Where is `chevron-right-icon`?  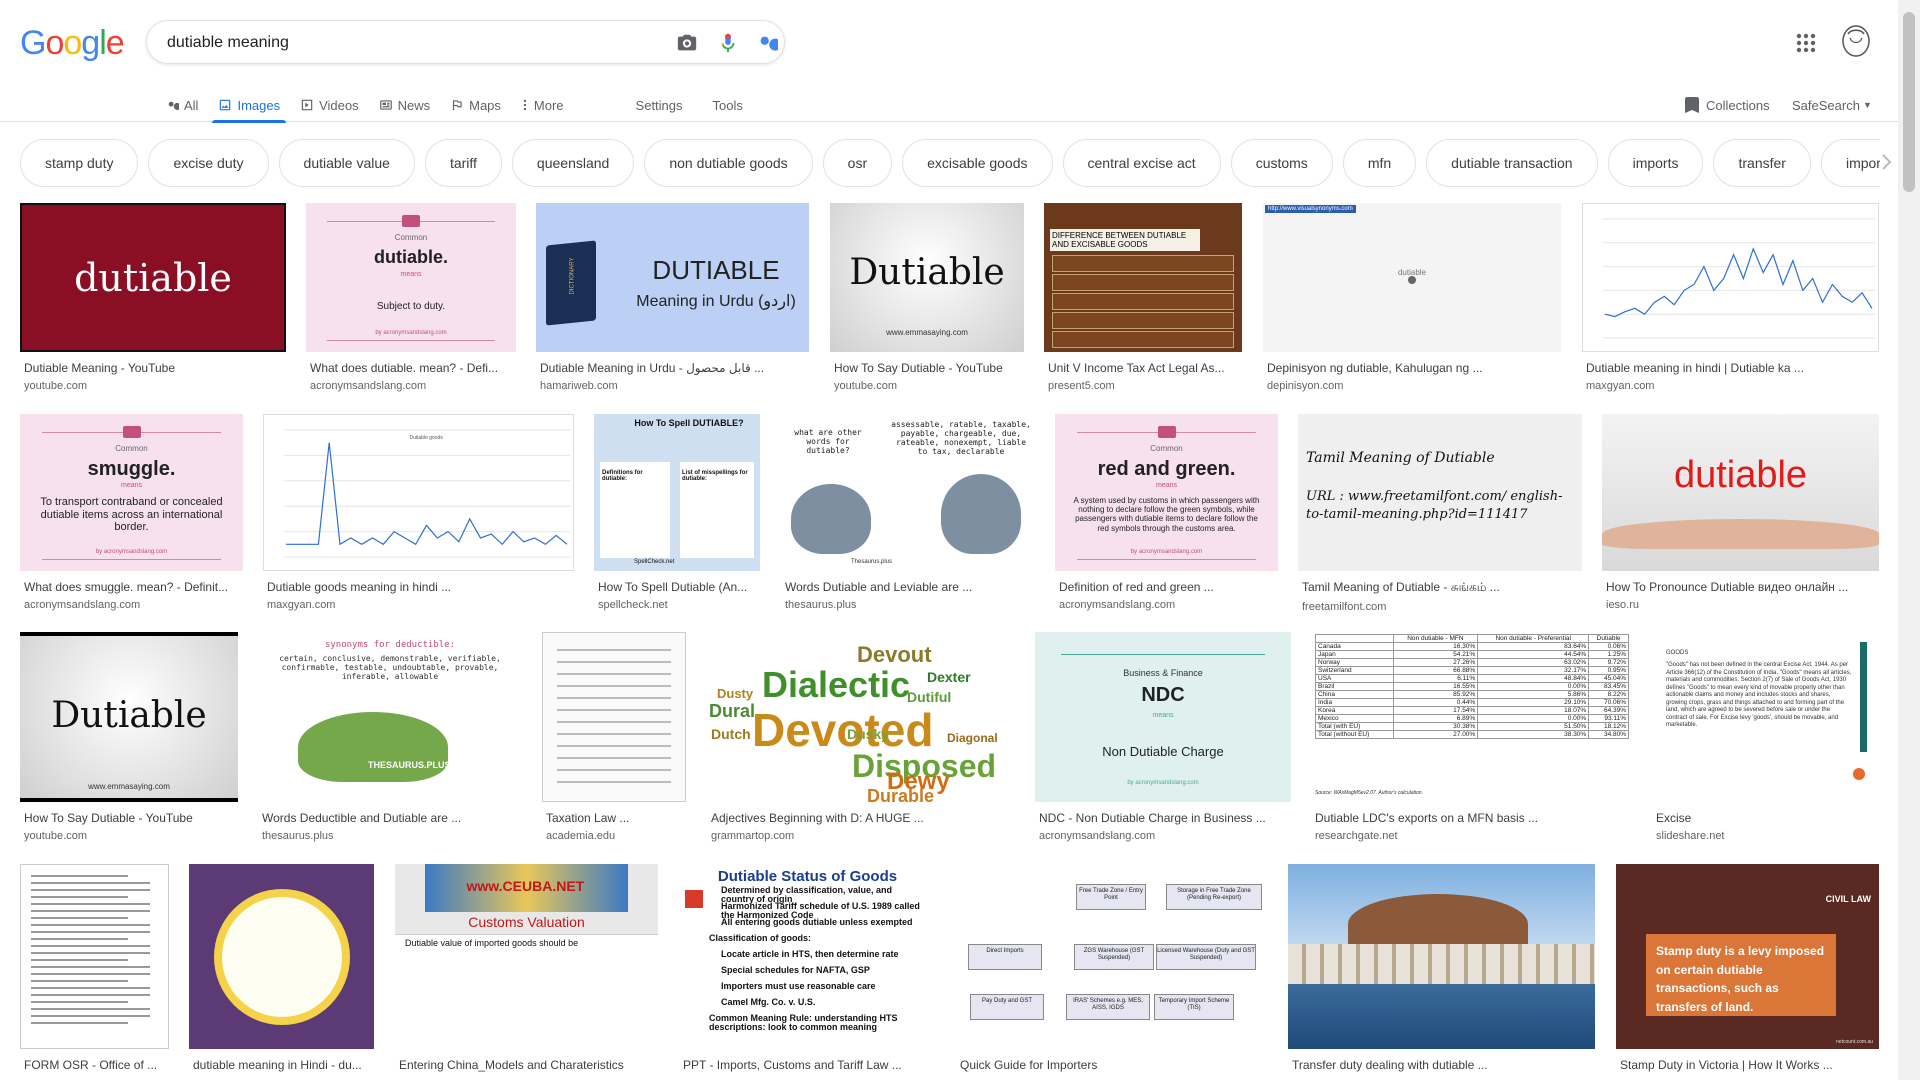
chevron-right-icon is located at coordinates (1886, 162).